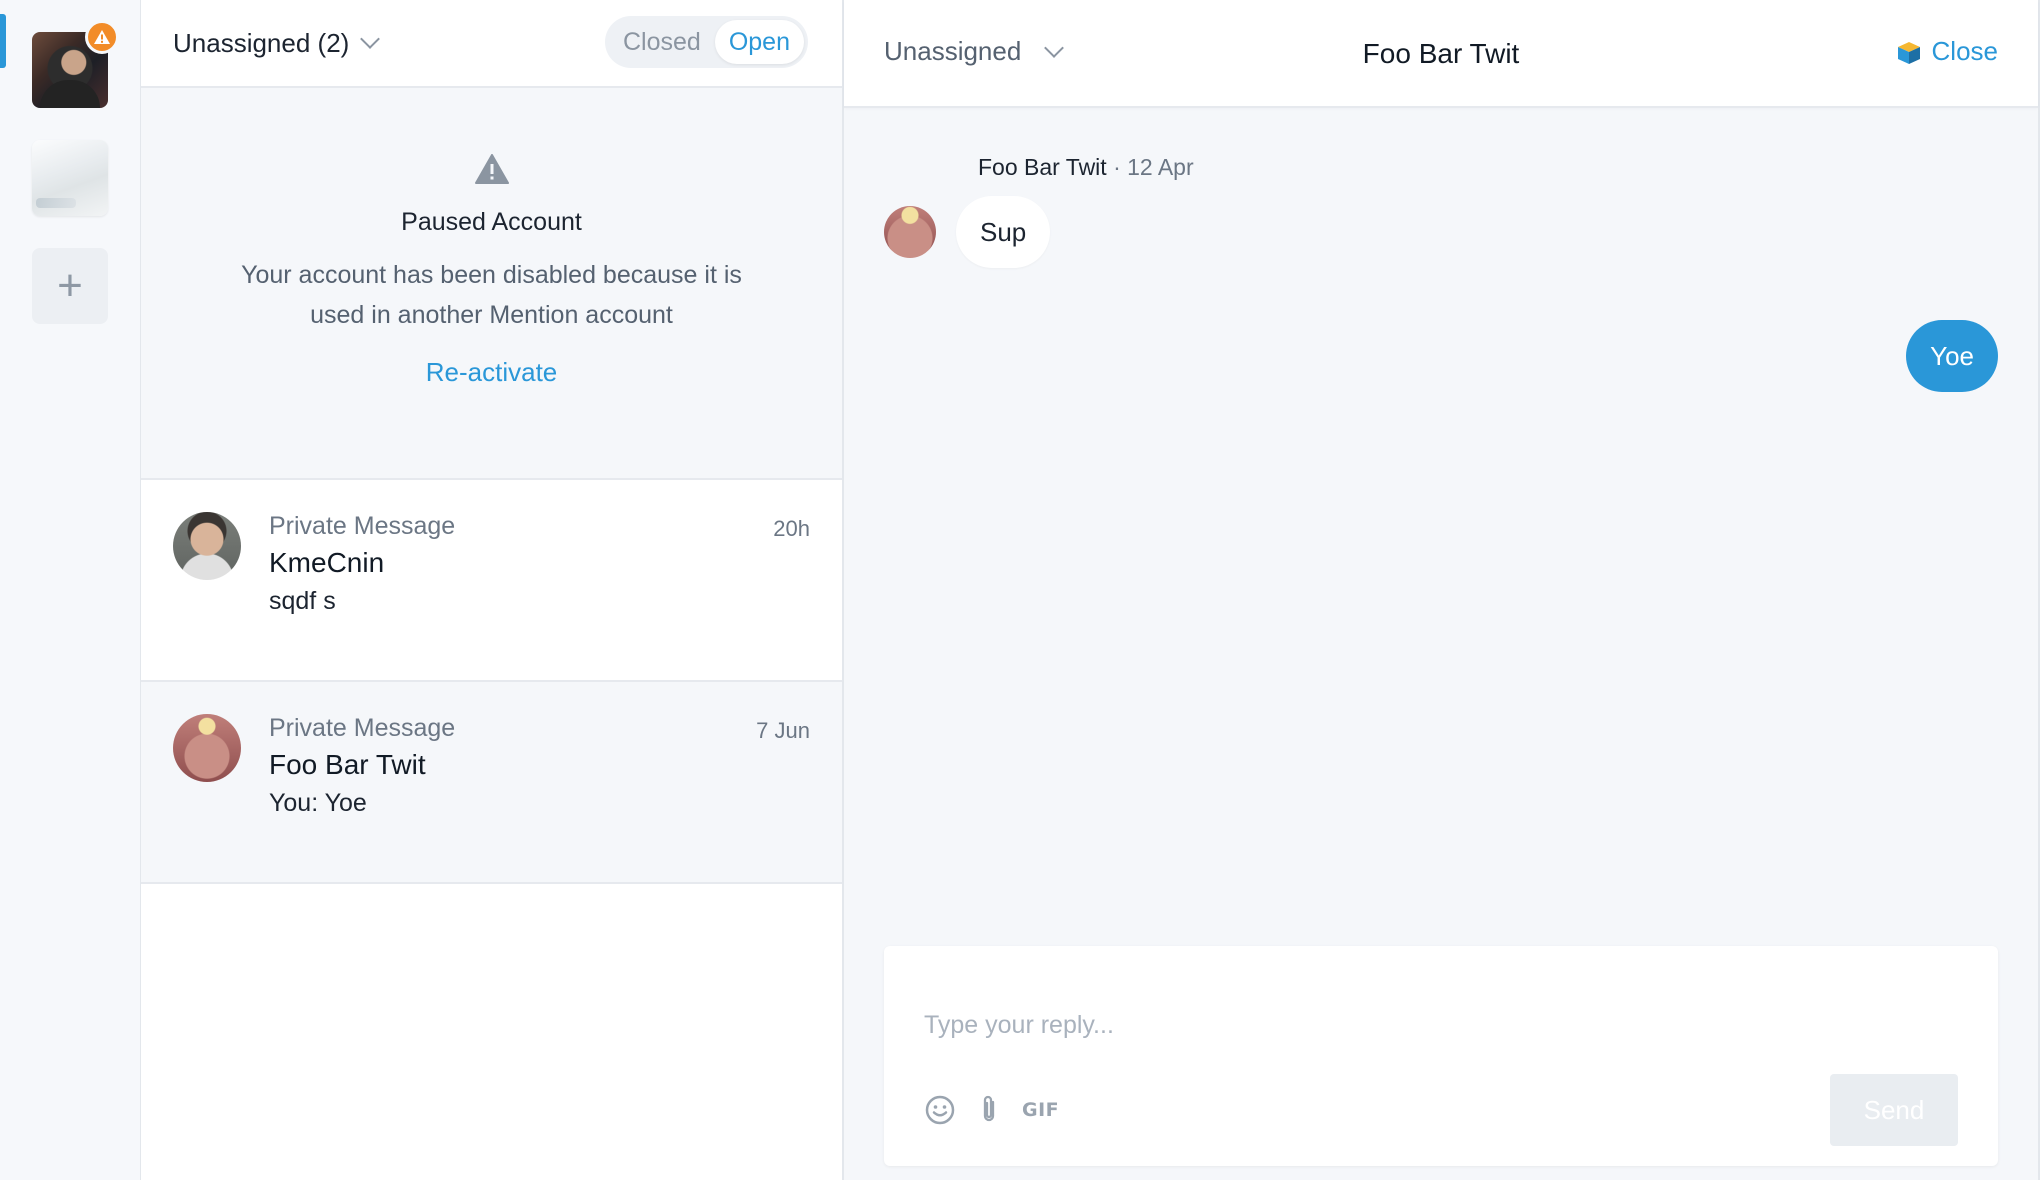  I want to click on incoming-message-bubble: Sup, so click(1003, 232).